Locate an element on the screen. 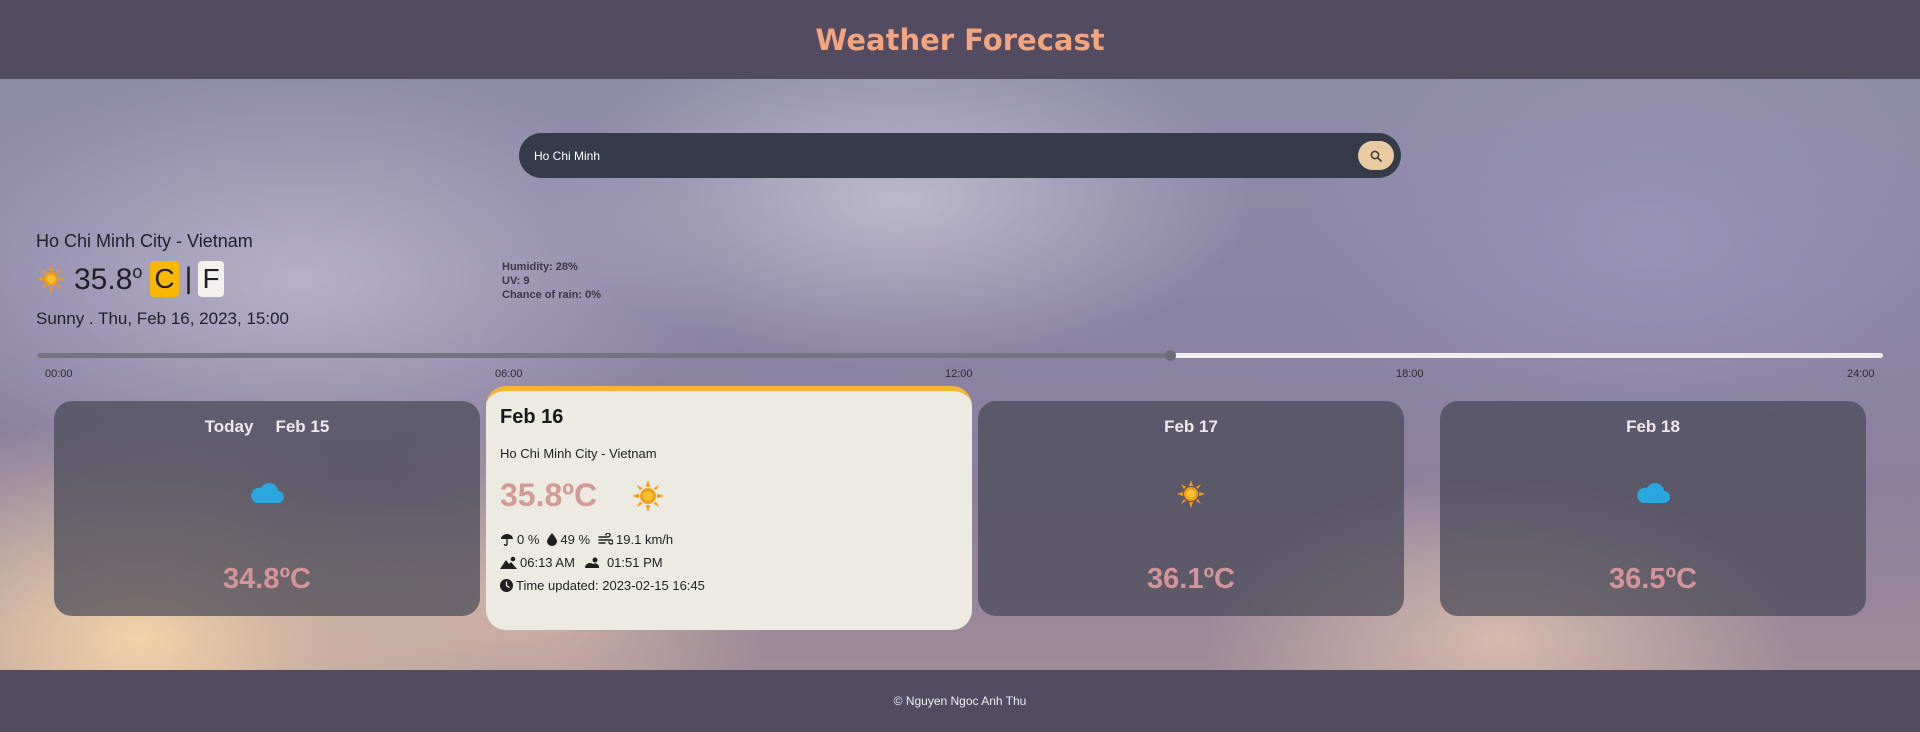  card-date: Feb 18 is located at coordinates (1653, 426).